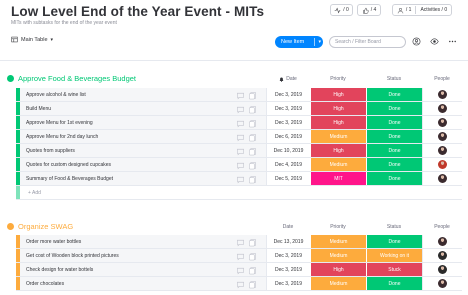 This screenshot has height=295, width=468. What do you see at coordinates (50, 151) in the screenshot?
I see `item-name: Quotes from suppliers` at bounding box center [50, 151].